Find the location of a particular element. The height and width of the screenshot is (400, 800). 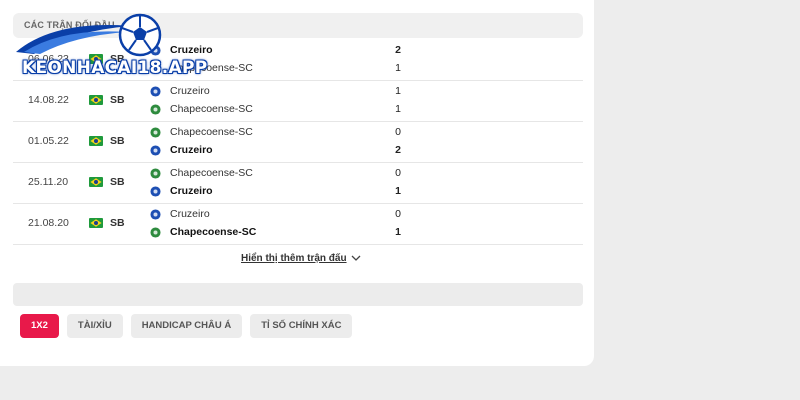

match-date: 21.08.20 is located at coordinates (48, 223).